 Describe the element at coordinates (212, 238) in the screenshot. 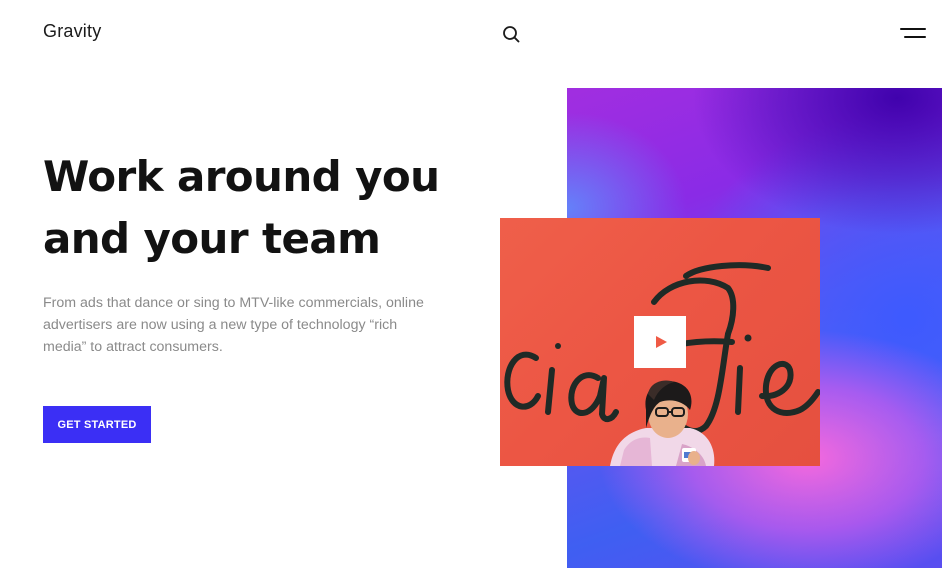

I see `hero-headline-line-2: and your team` at that location.